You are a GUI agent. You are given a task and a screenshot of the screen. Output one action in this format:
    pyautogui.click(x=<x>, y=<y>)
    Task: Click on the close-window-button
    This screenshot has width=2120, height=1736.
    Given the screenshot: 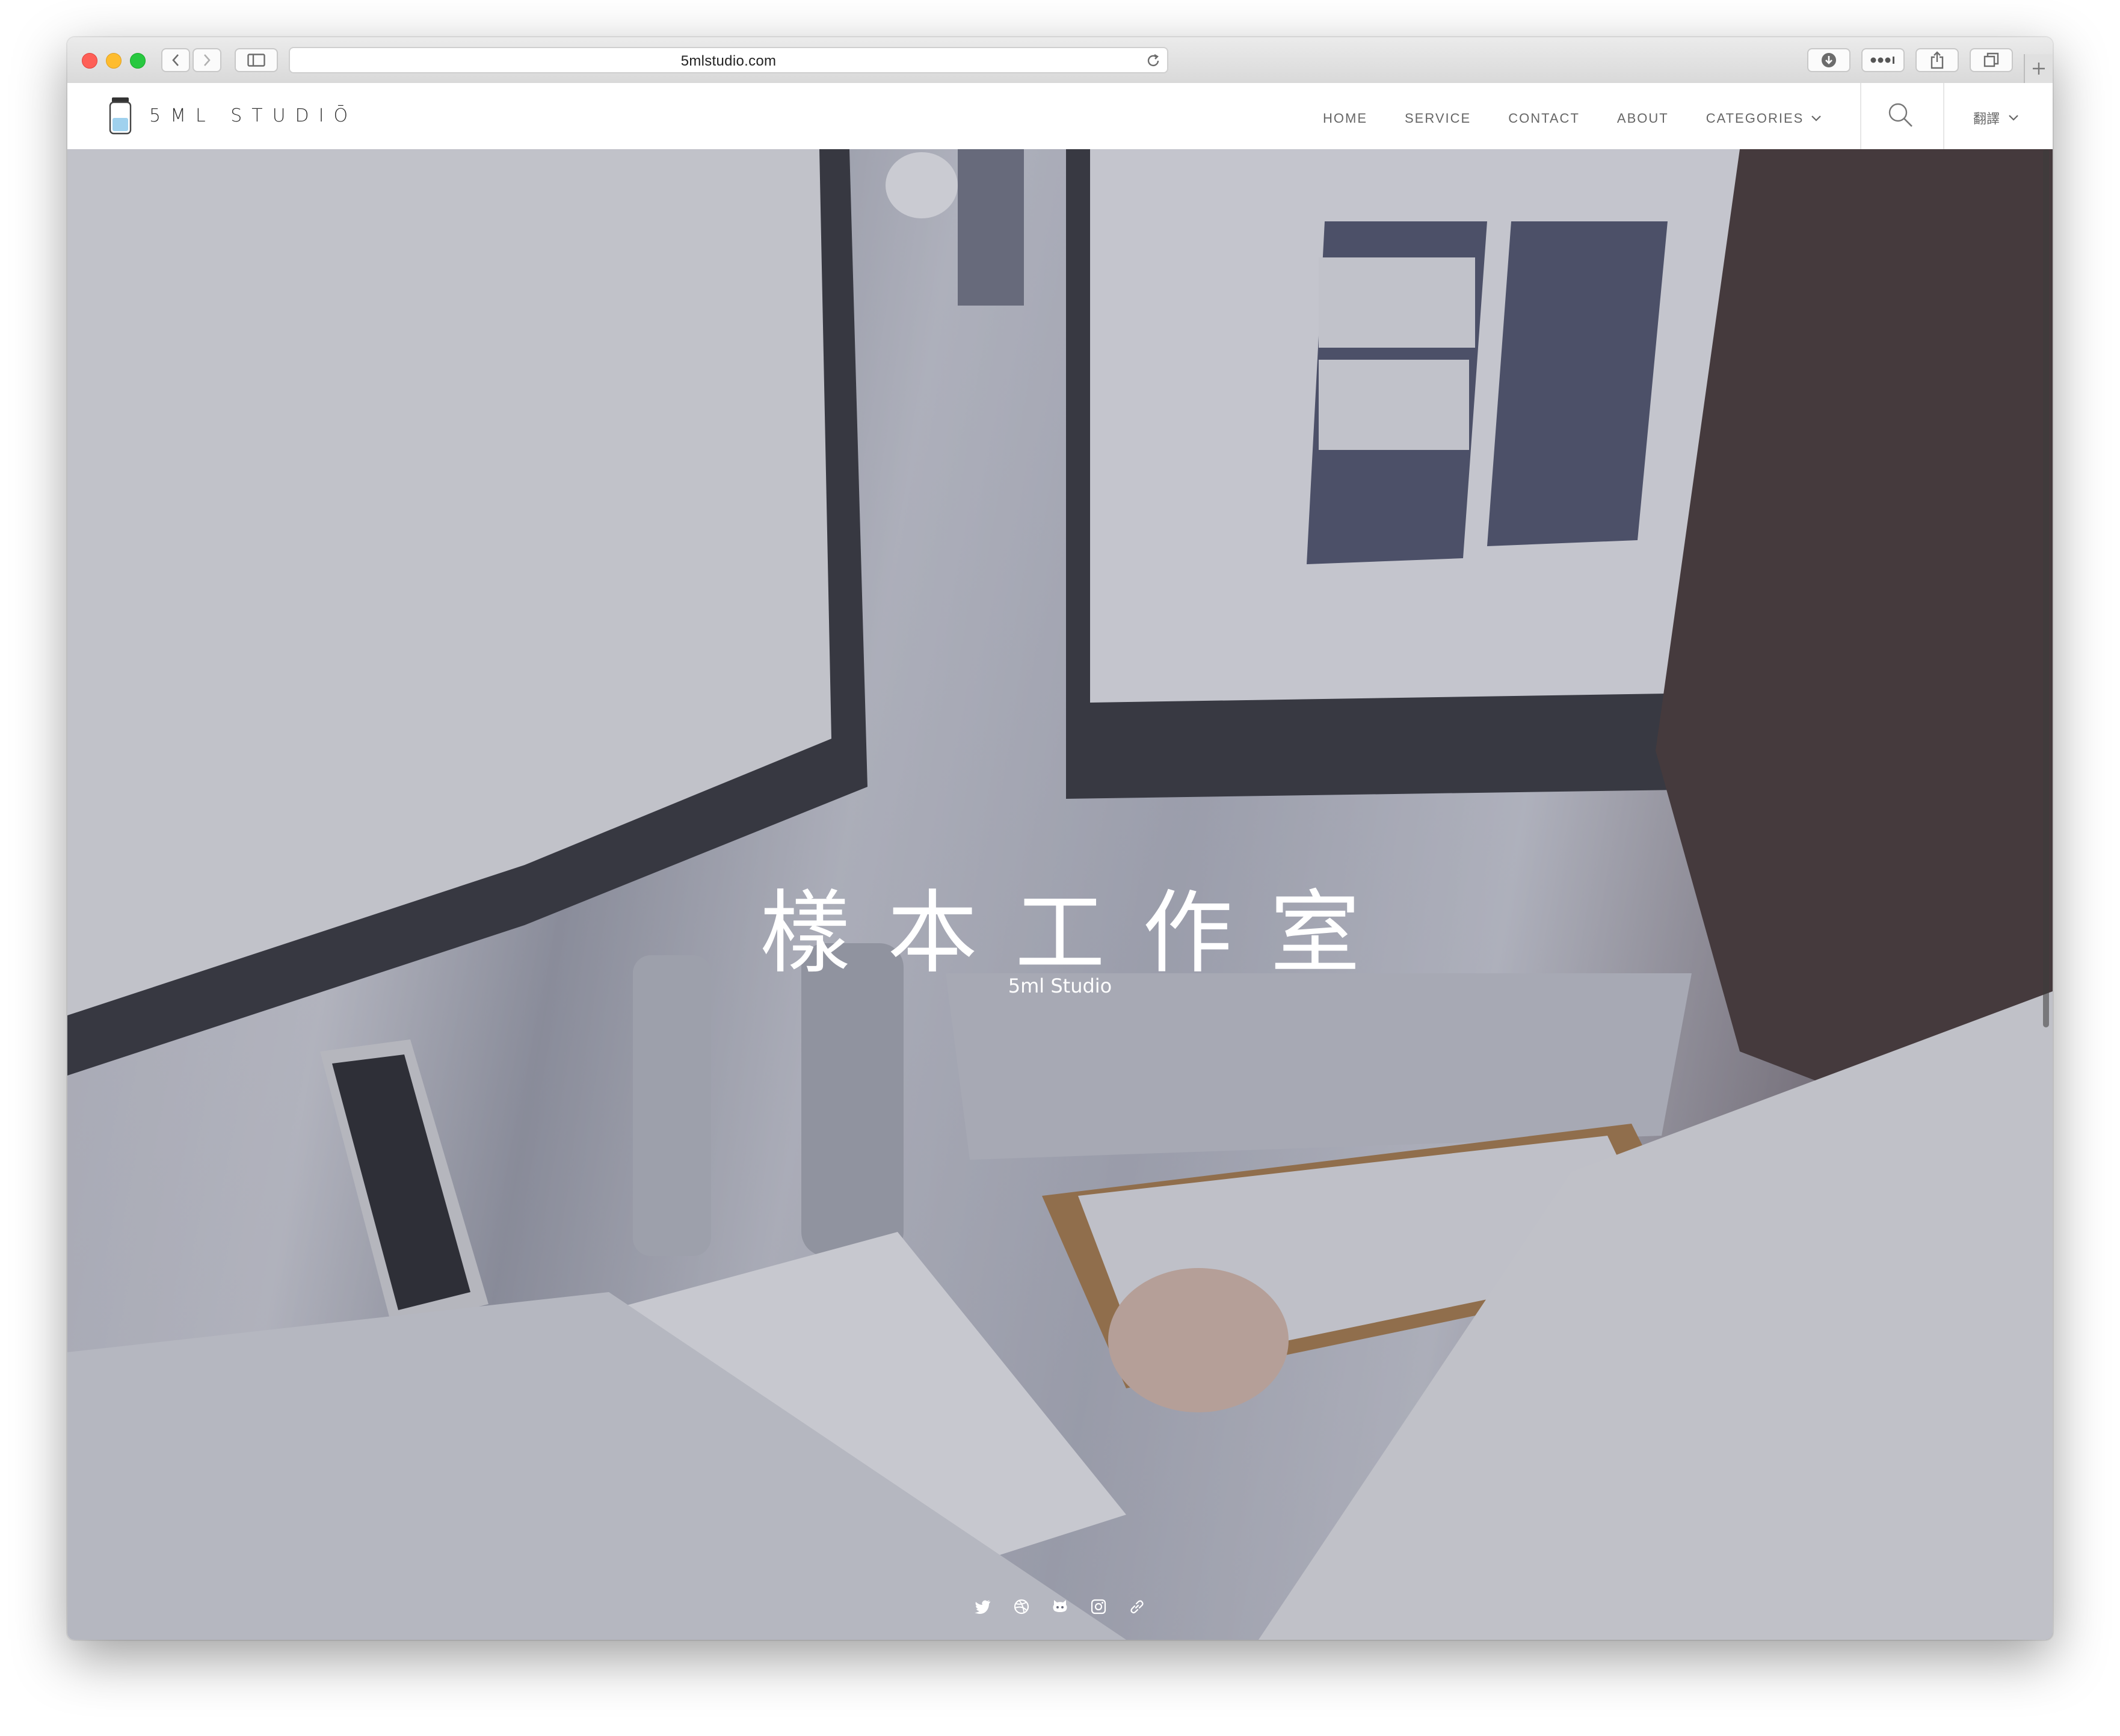 What is the action you would take?
    pyautogui.click(x=89, y=61)
    